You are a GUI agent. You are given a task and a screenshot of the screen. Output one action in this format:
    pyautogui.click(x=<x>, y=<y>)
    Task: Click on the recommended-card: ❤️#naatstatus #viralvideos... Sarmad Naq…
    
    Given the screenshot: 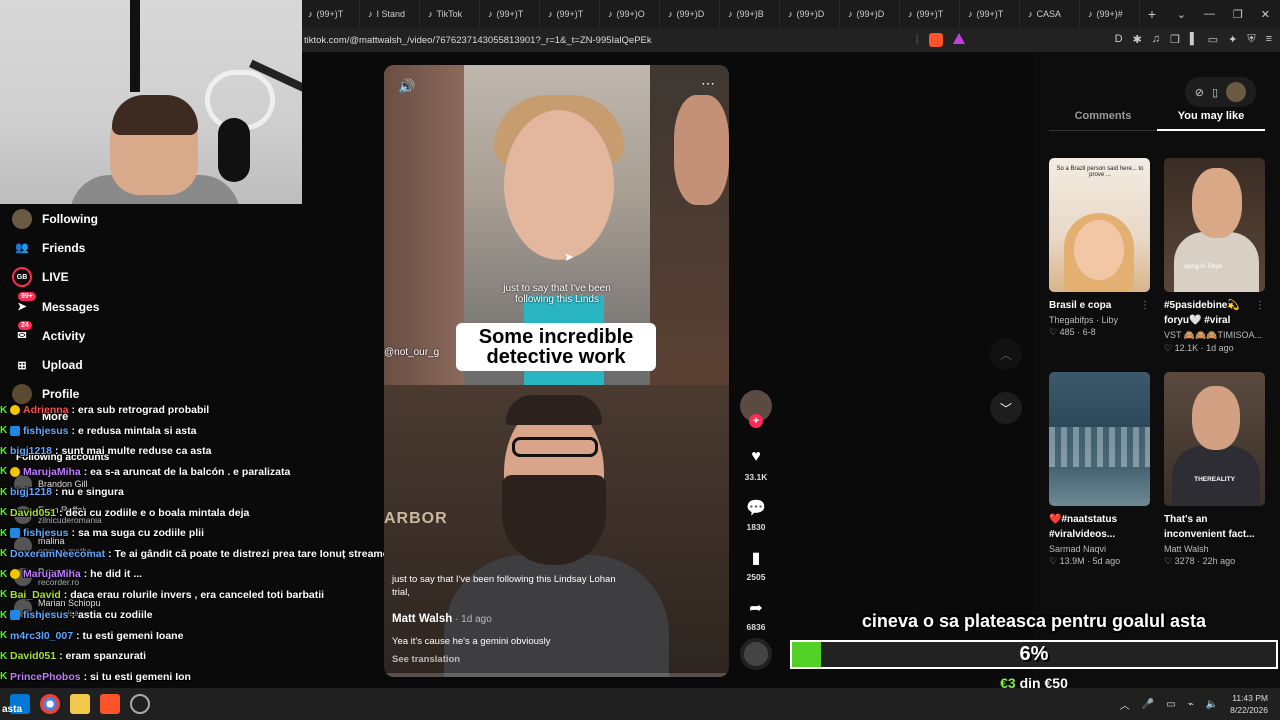 What is the action you would take?
    pyautogui.click(x=1099, y=469)
    